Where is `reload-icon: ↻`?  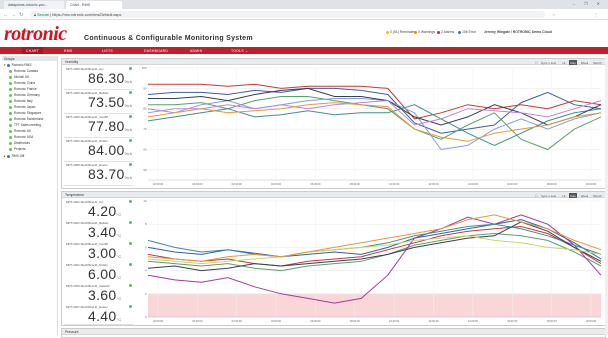 reload-icon: ↻ is located at coordinates (21, 15).